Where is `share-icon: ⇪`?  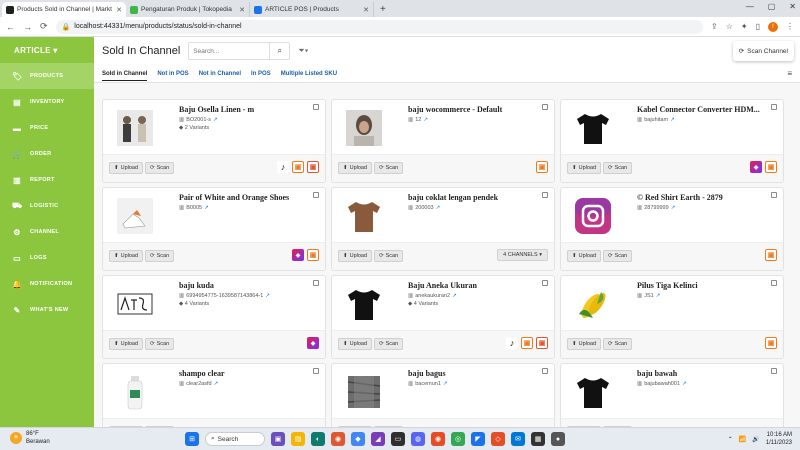
share-icon: ⇪ is located at coordinates (714, 26).